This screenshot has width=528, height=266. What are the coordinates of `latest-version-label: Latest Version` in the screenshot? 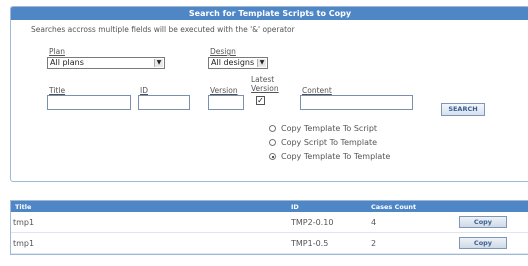 It's located at (265, 84).